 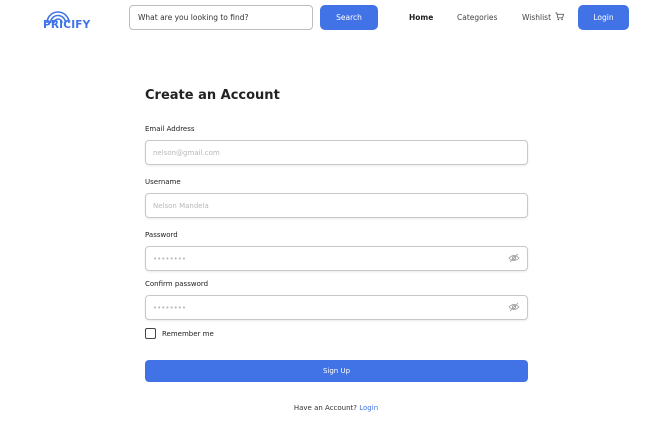 What do you see at coordinates (67, 25) in the screenshot?
I see `brand-name: PRICIFY` at bounding box center [67, 25].